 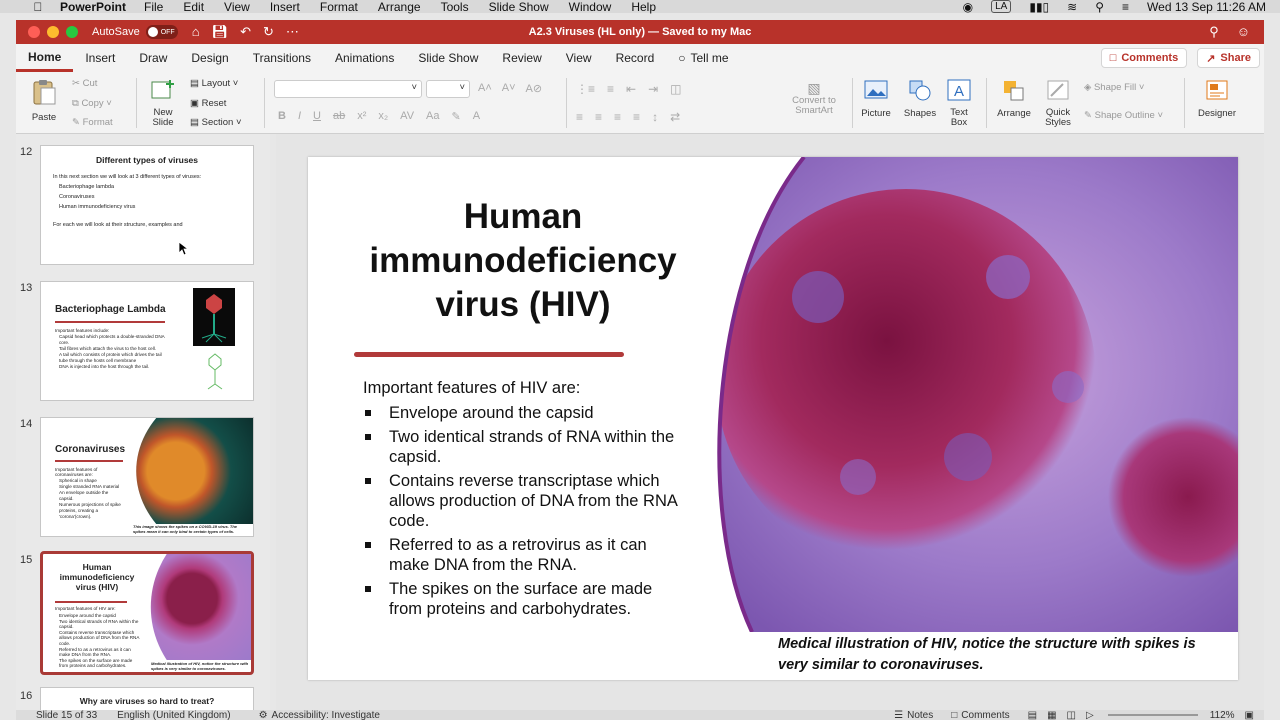 I want to click on minimize-window-button, so click(x=53, y=32).